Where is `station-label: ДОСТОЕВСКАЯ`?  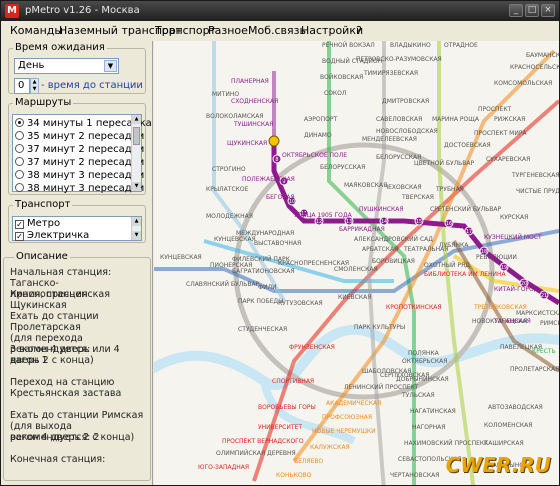 station-label: ДОСТОЕВСКАЯ is located at coordinates (467, 145).